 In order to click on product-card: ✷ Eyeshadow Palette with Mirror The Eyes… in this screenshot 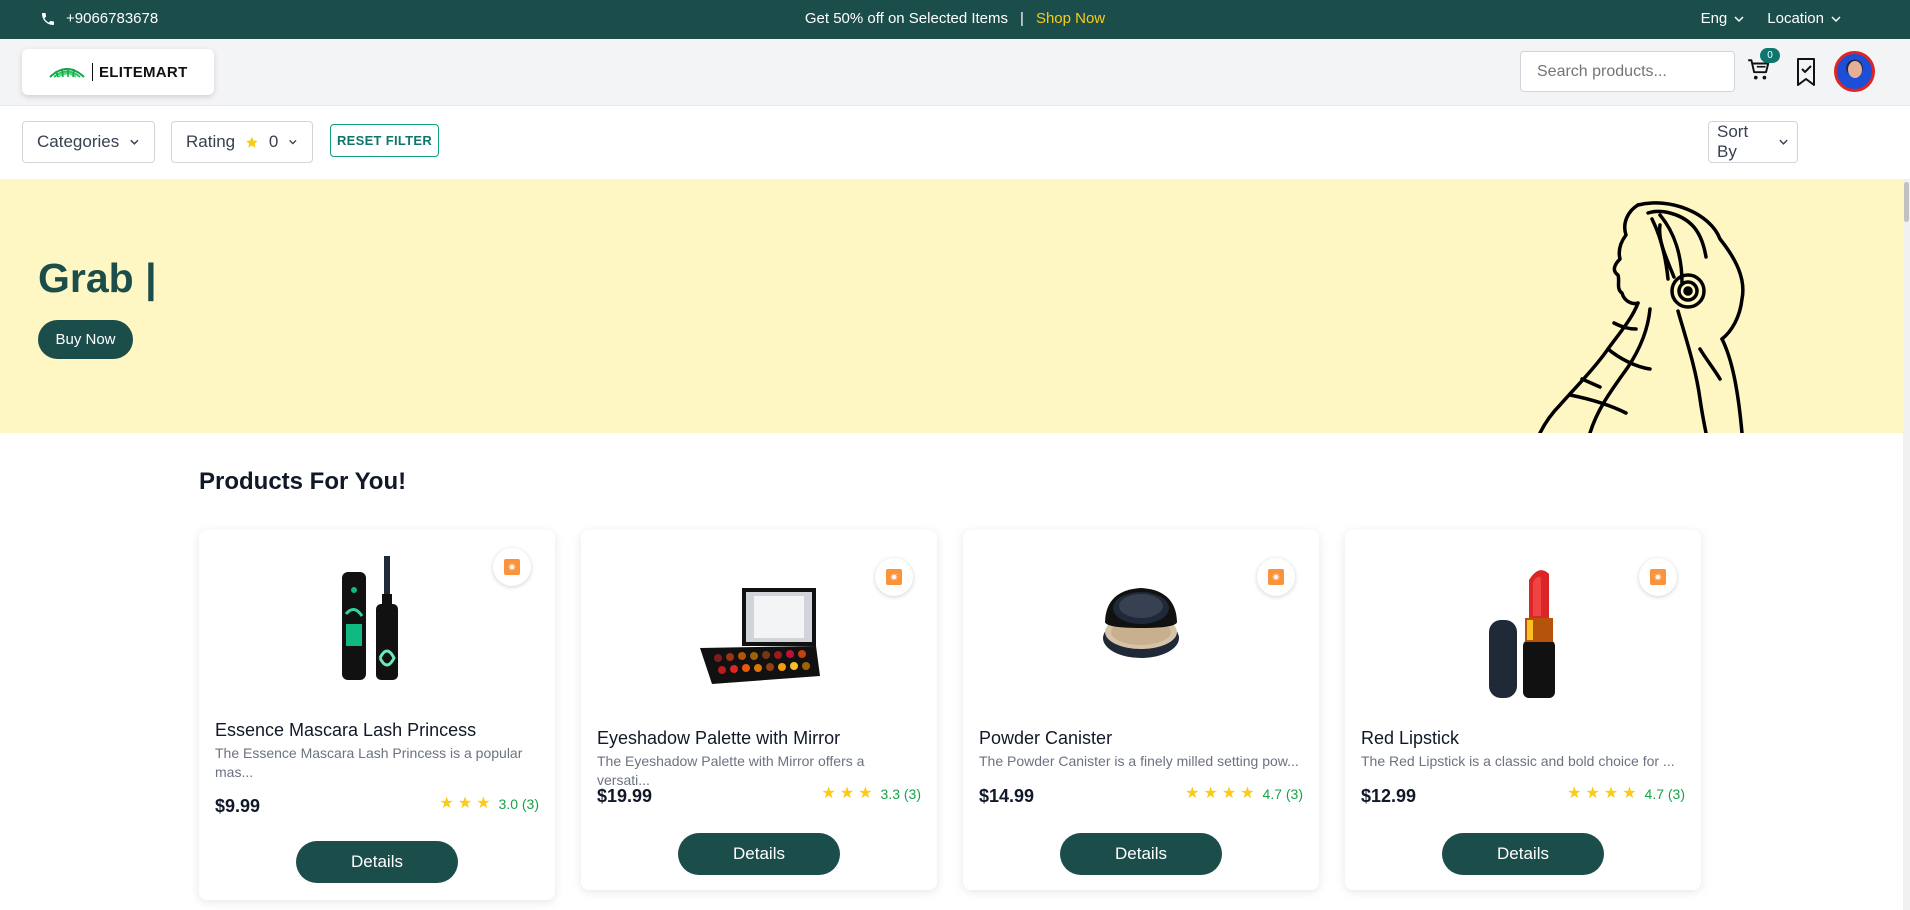, I will do `click(759, 710)`.